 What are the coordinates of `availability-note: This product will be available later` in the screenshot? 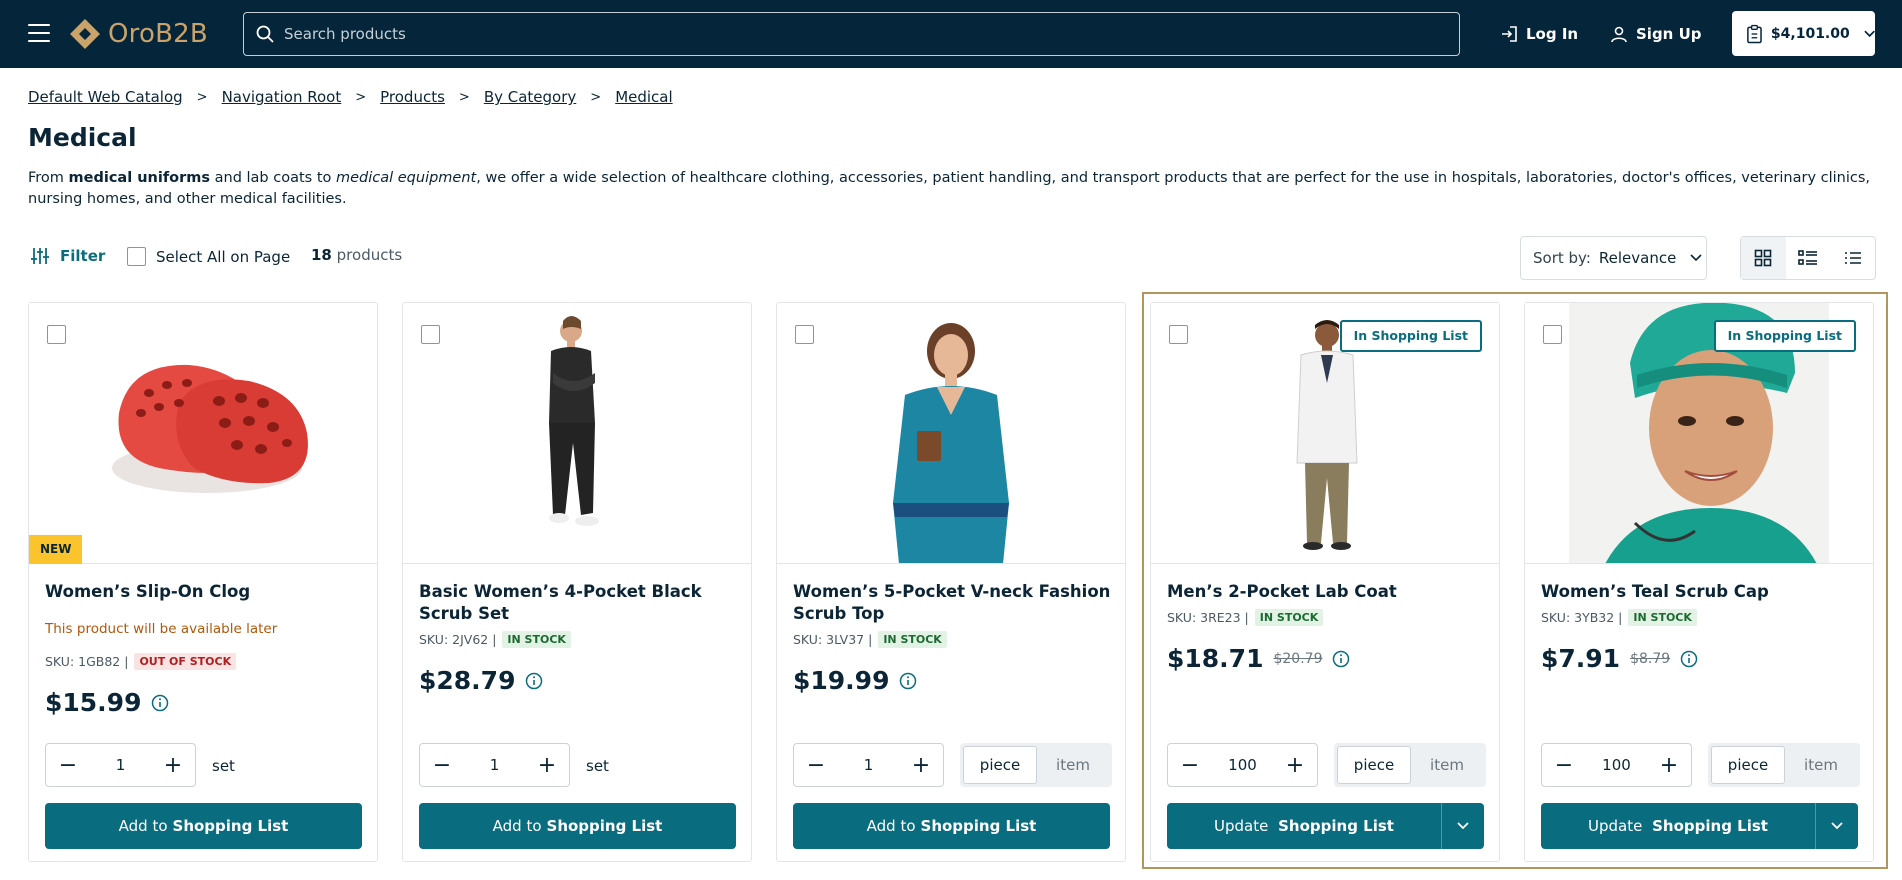 It's located at (161, 629).